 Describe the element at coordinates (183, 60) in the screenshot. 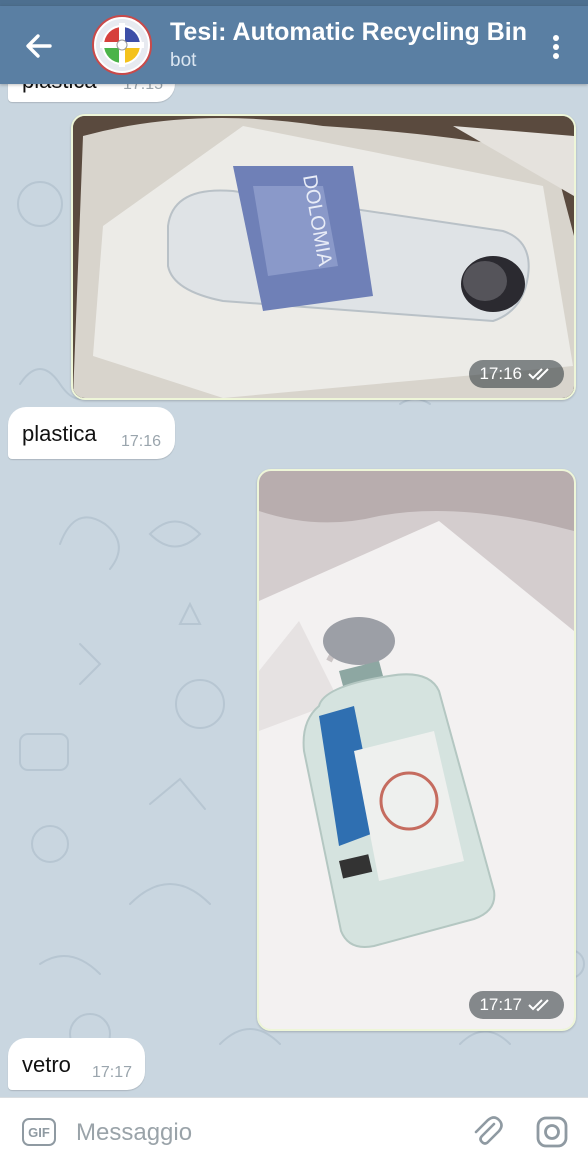

I see `chat-subtitle: bot` at that location.